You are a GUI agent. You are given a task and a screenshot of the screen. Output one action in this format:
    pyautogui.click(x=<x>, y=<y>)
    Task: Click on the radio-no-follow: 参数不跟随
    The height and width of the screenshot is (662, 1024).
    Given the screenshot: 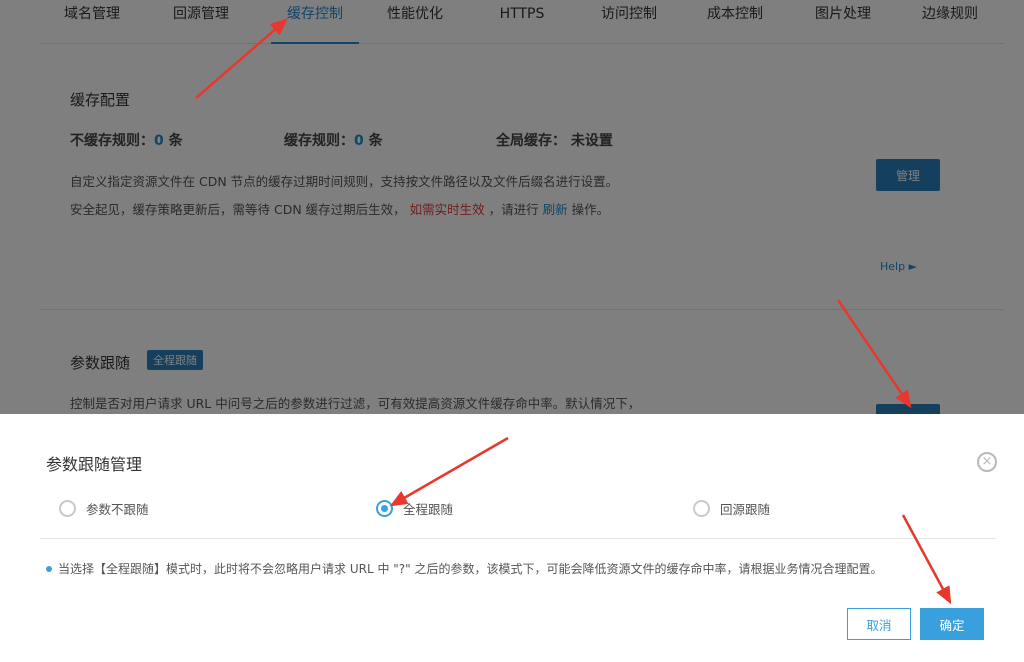 What is the action you would take?
    pyautogui.click(x=104, y=508)
    